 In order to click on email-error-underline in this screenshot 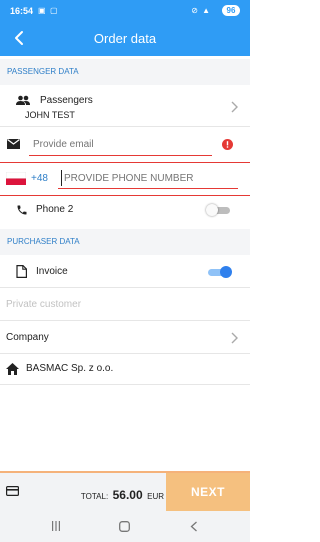, I will do `click(120, 155)`.